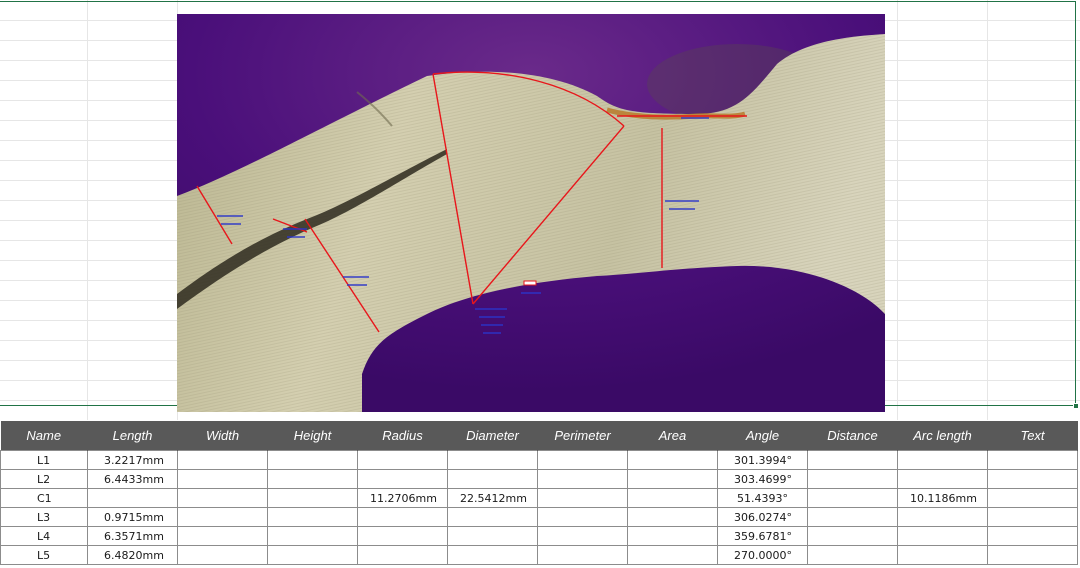 The width and height of the screenshot is (1080, 568). I want to click on cell-name: L3, so click(44, 517).